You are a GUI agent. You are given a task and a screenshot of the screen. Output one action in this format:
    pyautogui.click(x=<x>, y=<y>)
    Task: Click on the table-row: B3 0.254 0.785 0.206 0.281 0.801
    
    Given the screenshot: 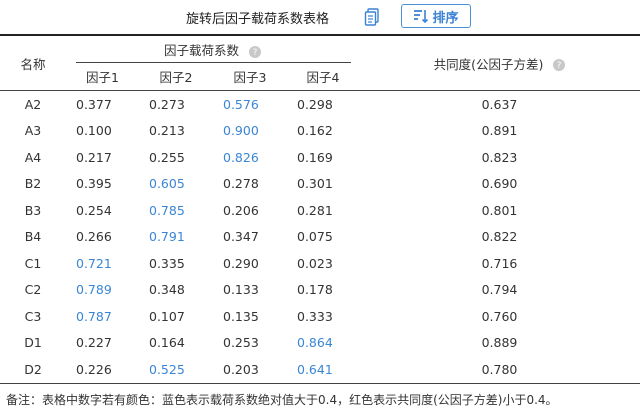 What is the action you would take?
    pyautogui.click(x=320, y=210)
    